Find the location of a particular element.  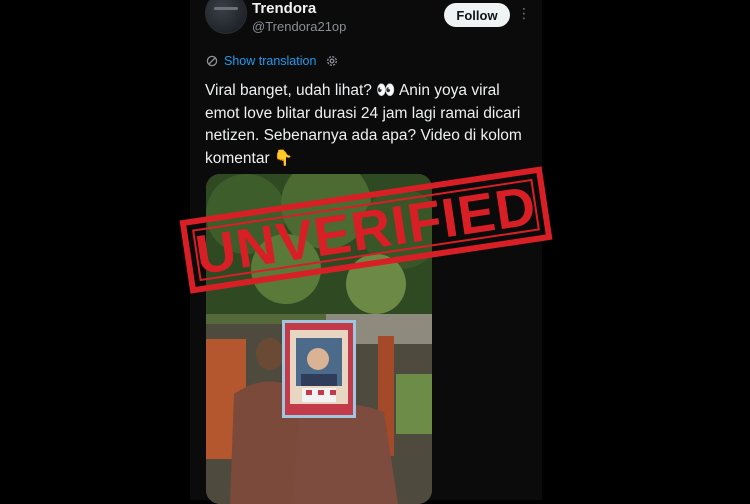

account-handle: @Trendora21op is located at coordinates (299, 26).